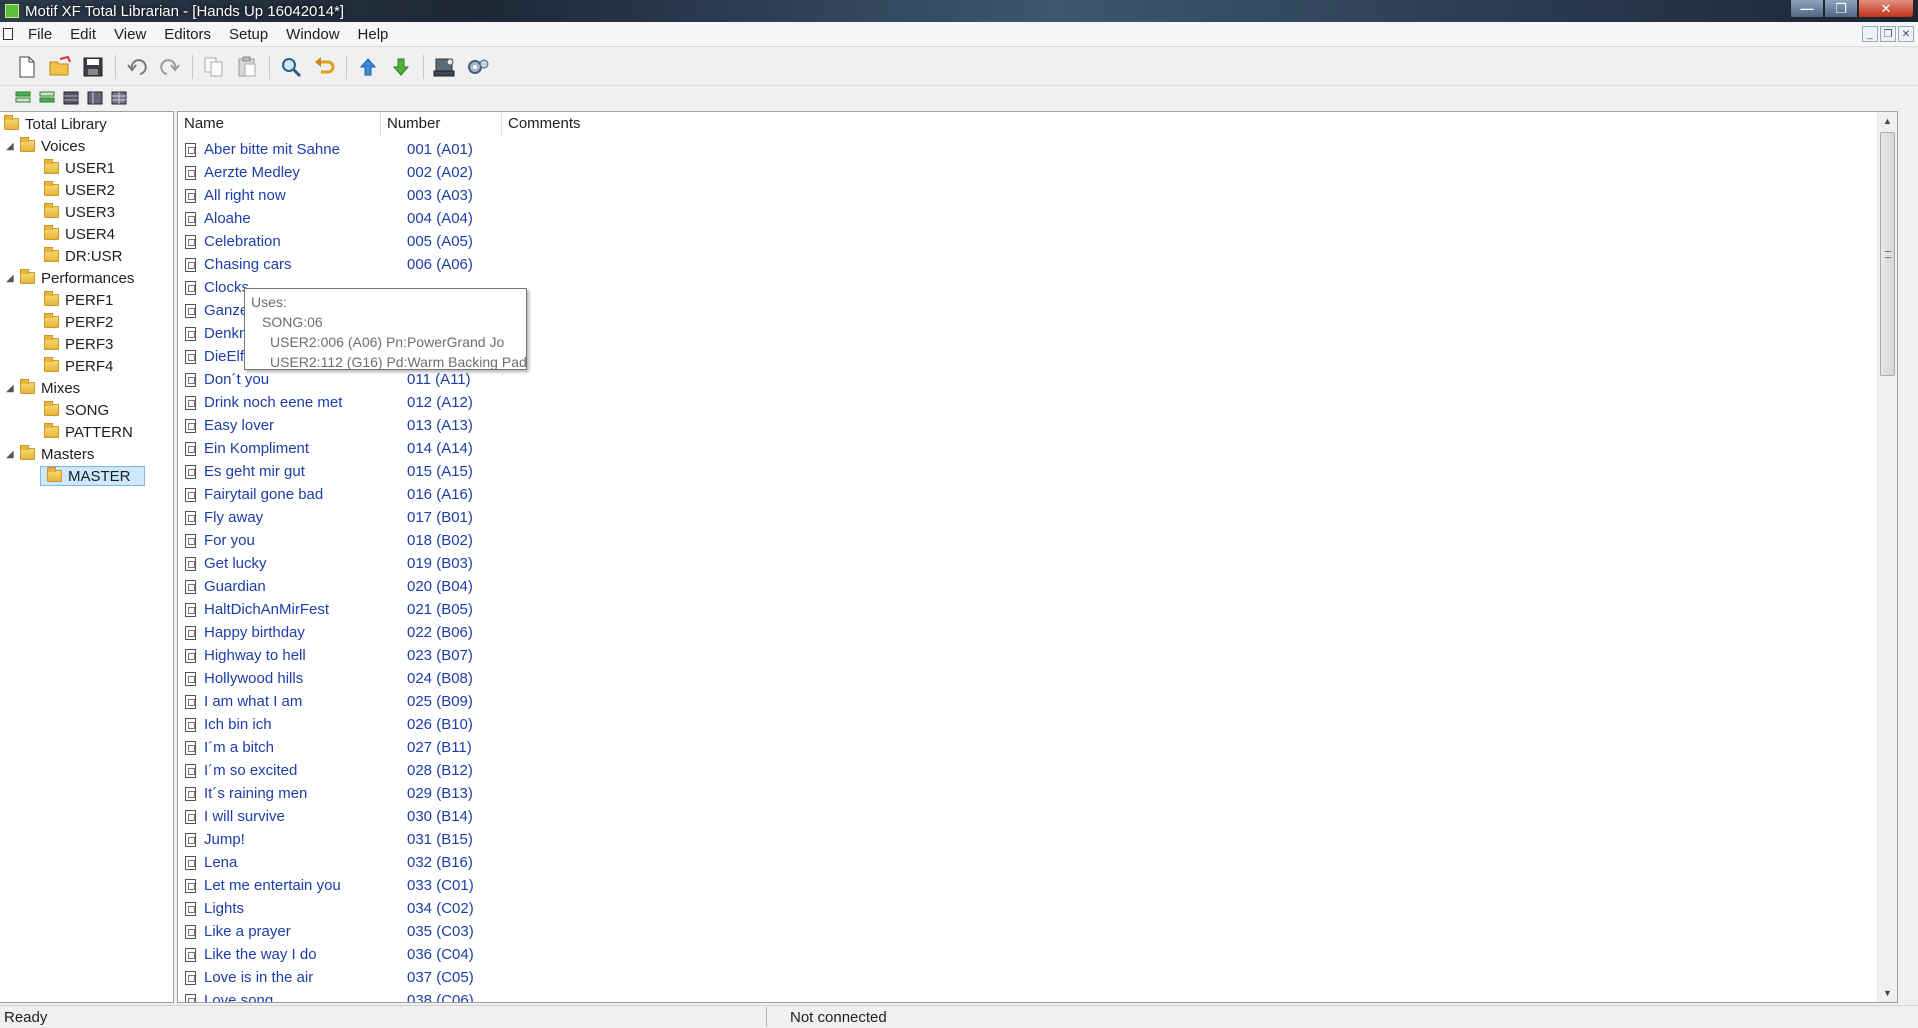 The height and width of the screenshot is (1028, 1918). Describe the element at coordinates (8, 34) in the screenshot. I see `document-menu-icon` at that location.